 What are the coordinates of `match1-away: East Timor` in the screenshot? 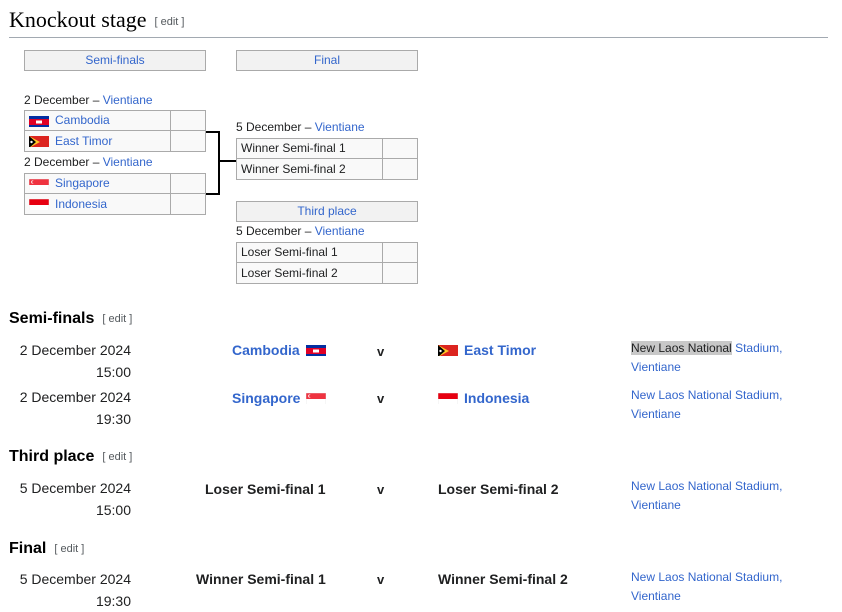 It's located at (484, 350).